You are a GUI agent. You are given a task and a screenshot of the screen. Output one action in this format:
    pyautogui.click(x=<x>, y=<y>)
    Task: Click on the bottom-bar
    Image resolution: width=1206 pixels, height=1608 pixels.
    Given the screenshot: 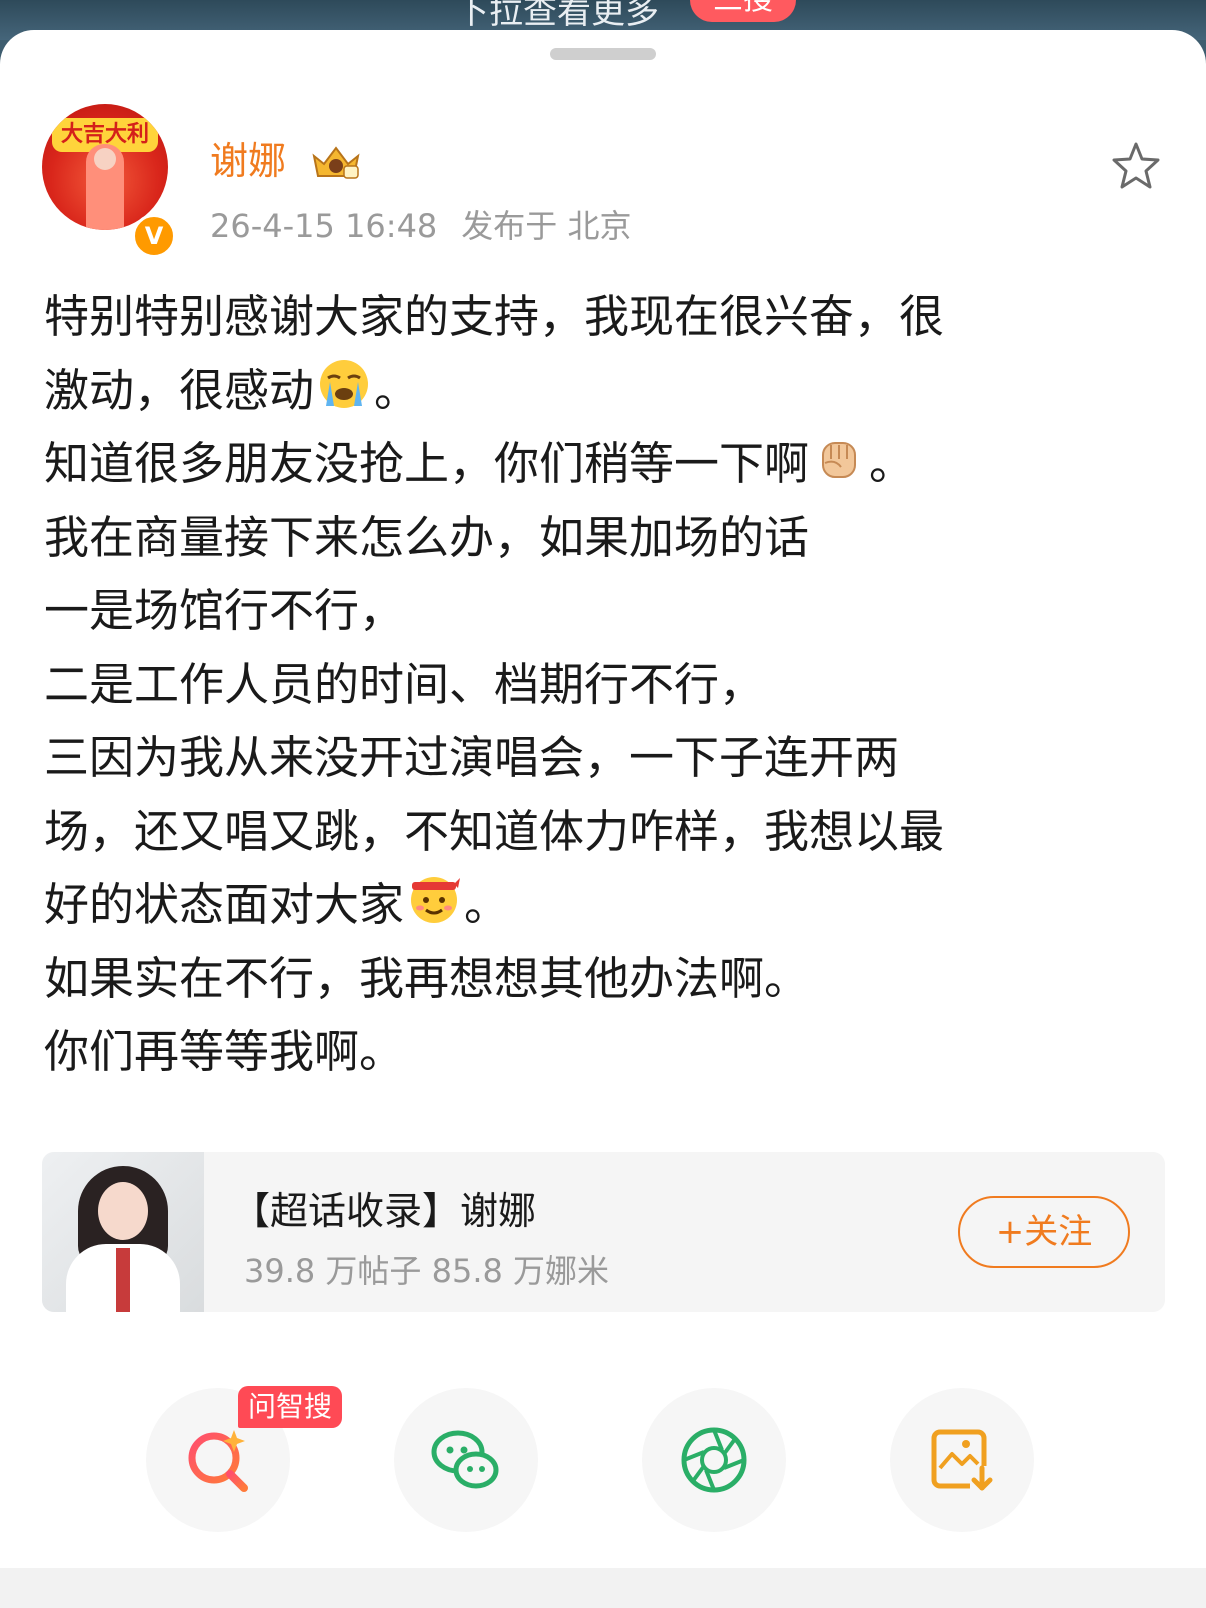 What is the action you would take?
    pyautogui.click(x=603, y=1588)
    